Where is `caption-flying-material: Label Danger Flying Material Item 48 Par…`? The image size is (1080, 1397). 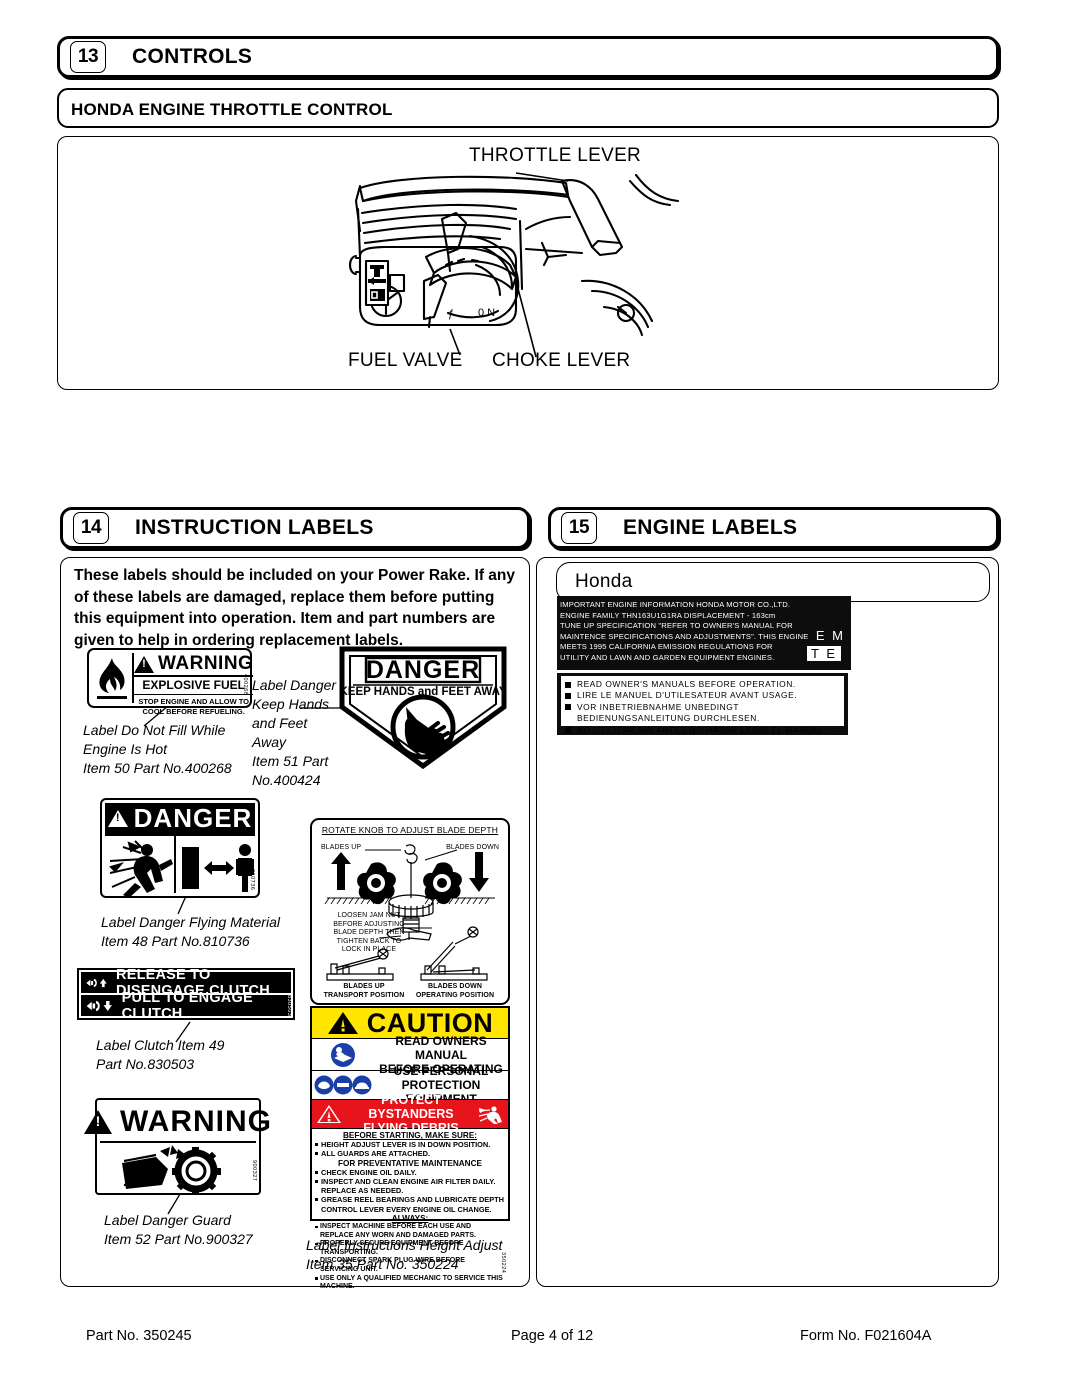
caption-flying-material: Label Danger Flying Material Item 48 Par… is located at coordinates (190, 931).